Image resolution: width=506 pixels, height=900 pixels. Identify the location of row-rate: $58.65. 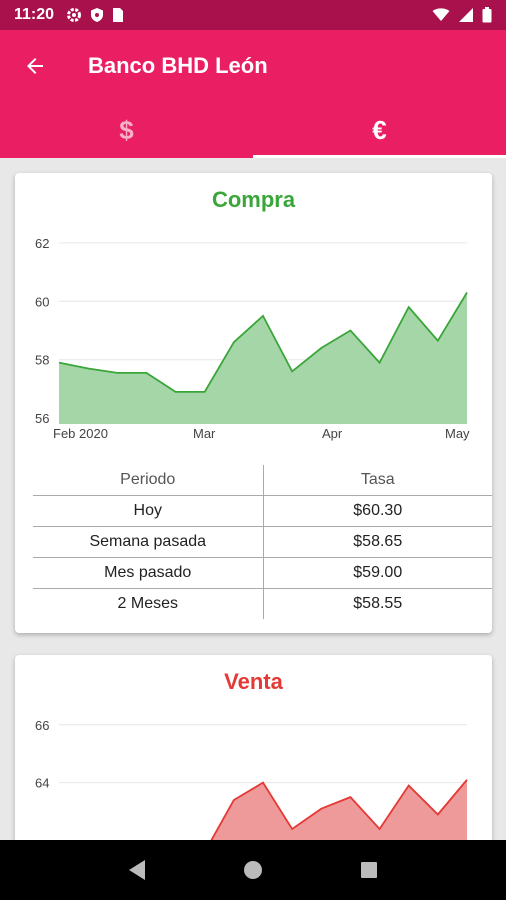
(377, 541).